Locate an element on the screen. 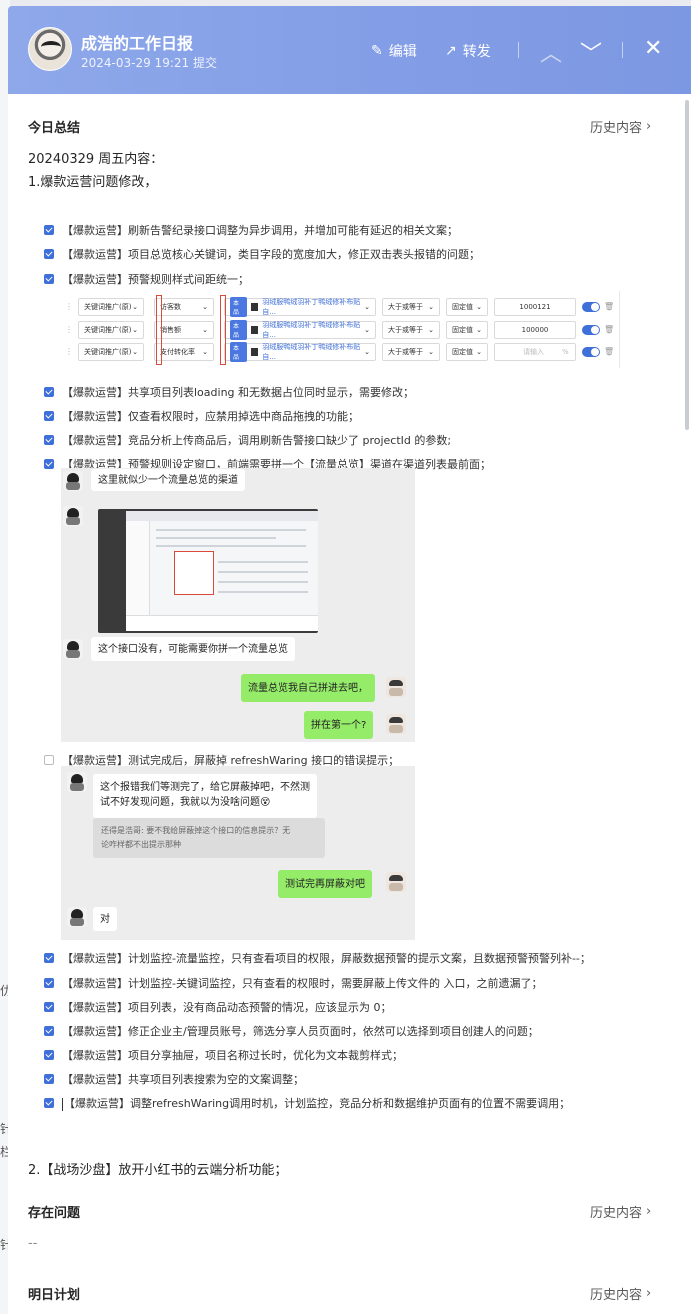  plan-title: 明日计划 is located at coordinates (54, 1295).